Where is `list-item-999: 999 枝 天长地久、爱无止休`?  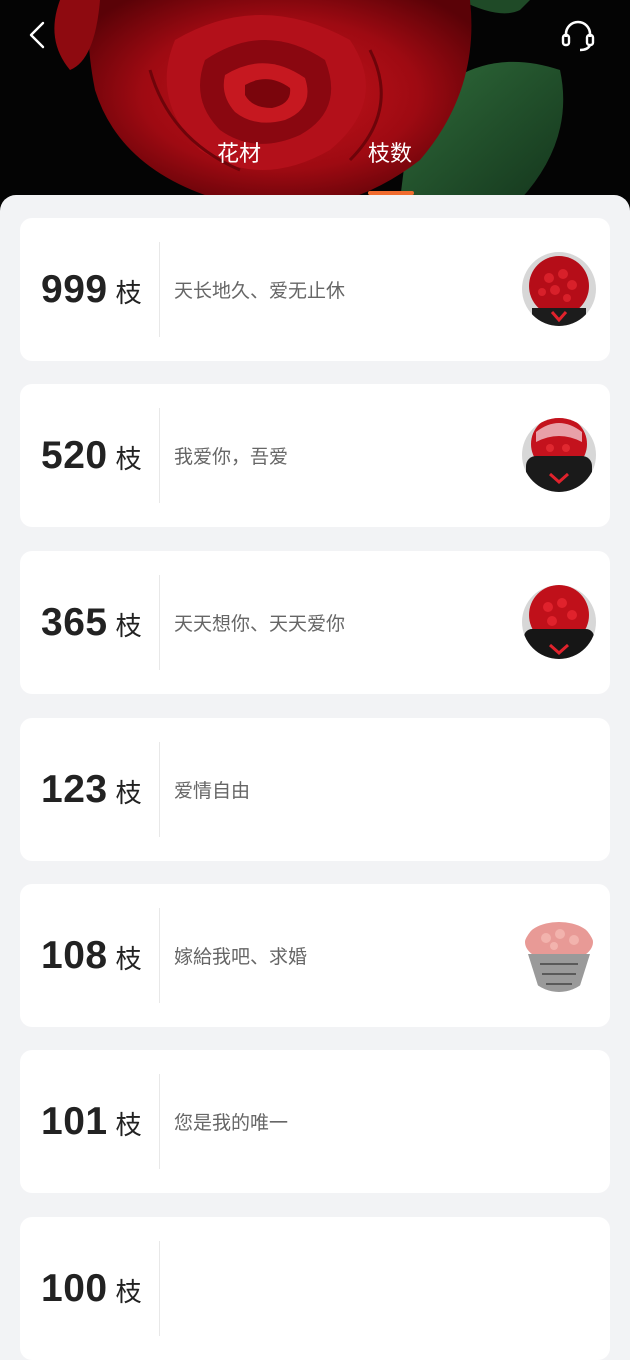 list-item-999: 999 枝 天长地久、爱无止休 is located at coordinates (315, 289).